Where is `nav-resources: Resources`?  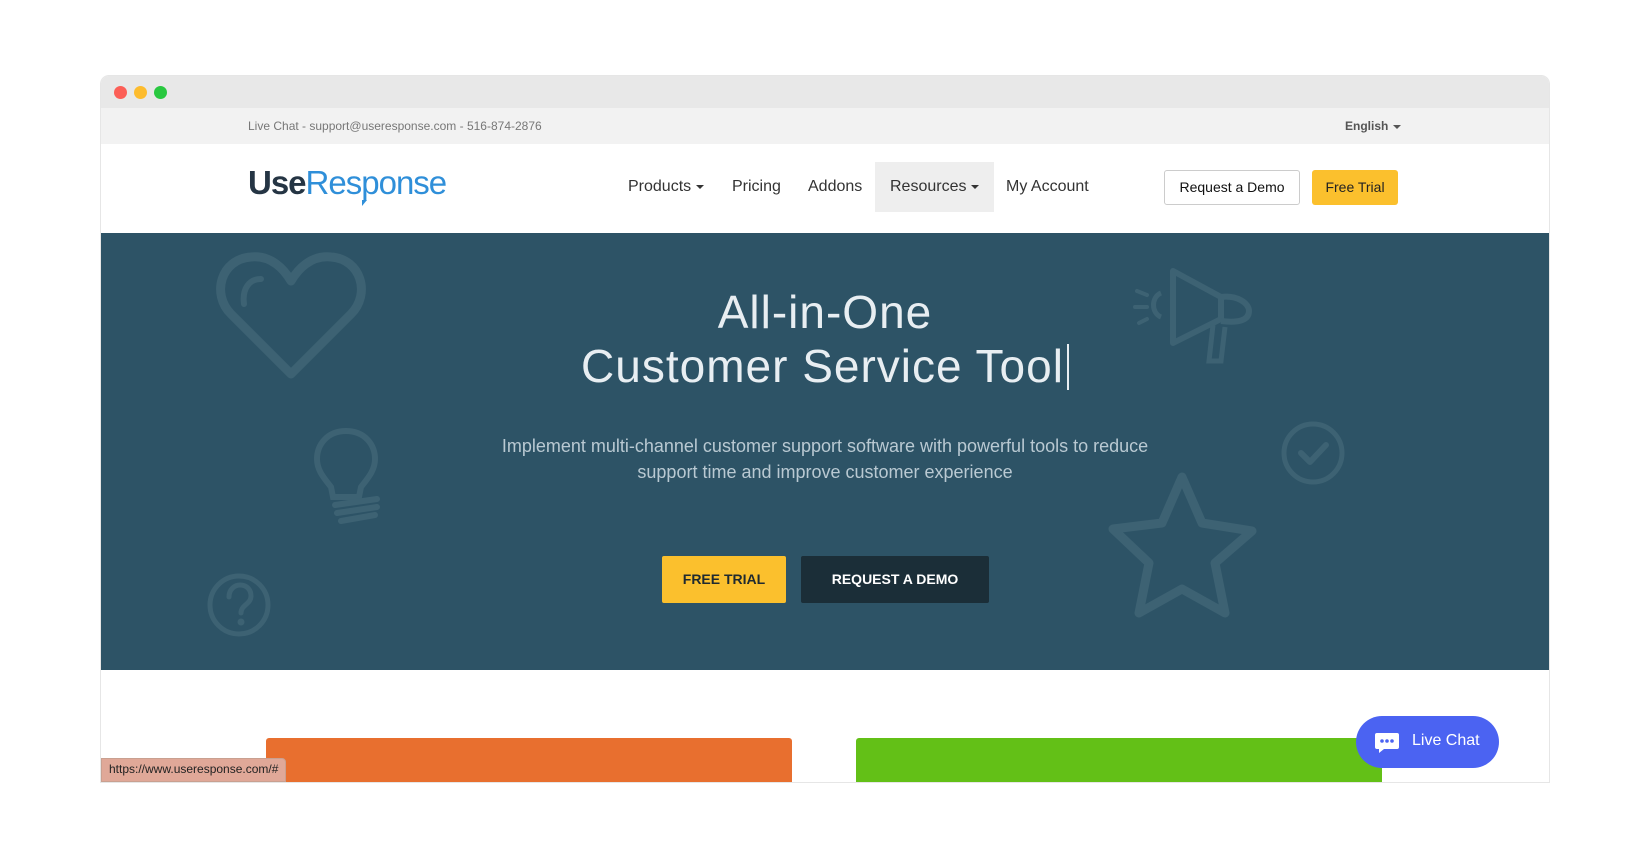
nav-resources: Resources is located at coordinates (935, 187).